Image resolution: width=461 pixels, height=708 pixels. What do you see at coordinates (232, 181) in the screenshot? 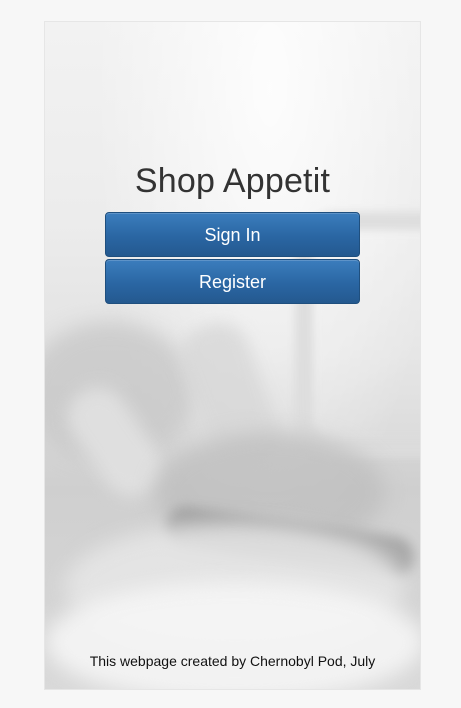
I see `page-title: Shop Appetit` at bounding box center [232, 181].